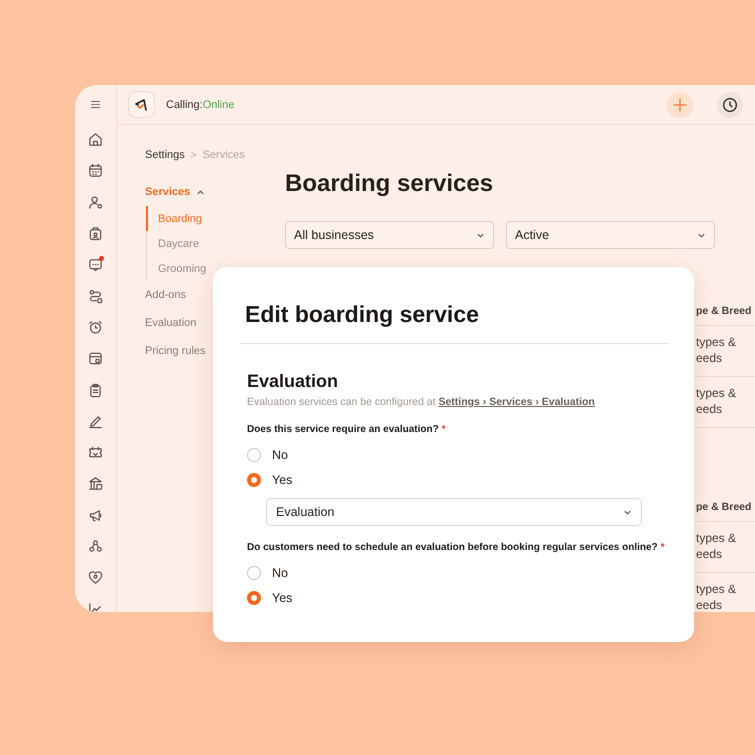 The image size is (755, 755). I want to click on ticket-icon, so click(95, 452).